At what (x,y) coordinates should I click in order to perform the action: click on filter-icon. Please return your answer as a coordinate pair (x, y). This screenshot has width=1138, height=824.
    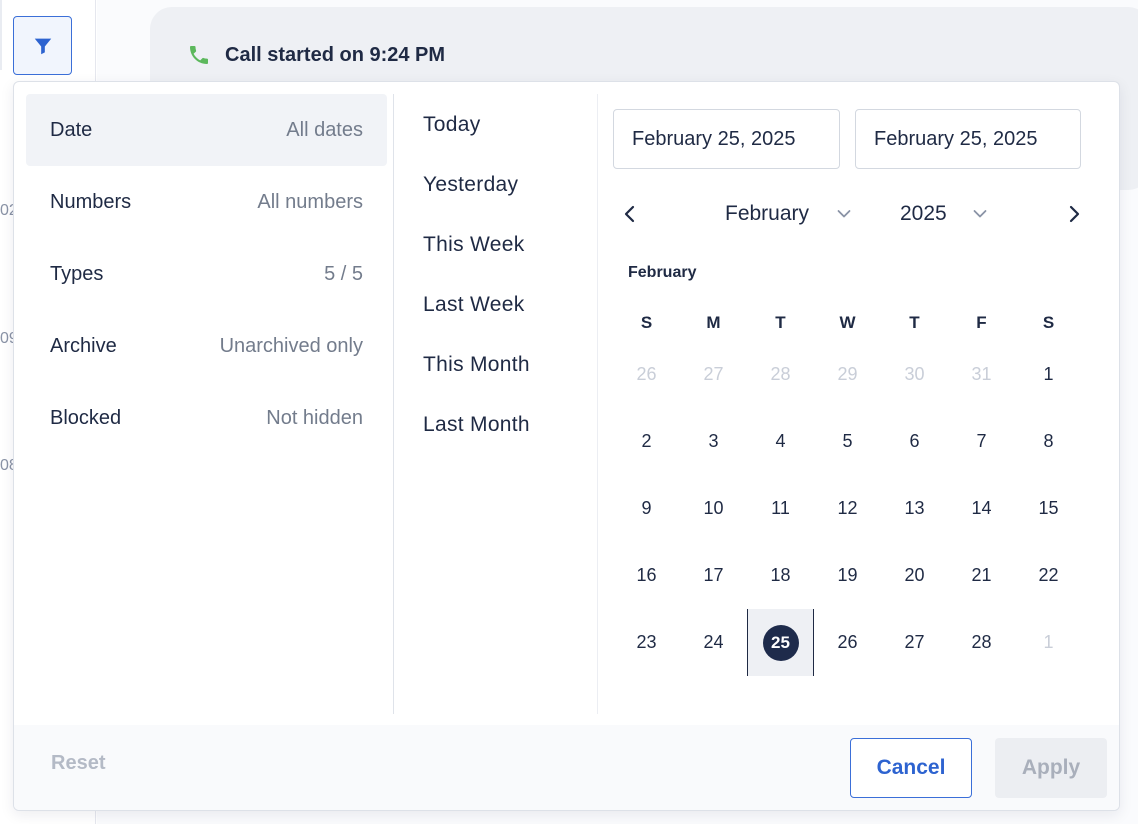
    Looking at the image, I should click on (42, 46).